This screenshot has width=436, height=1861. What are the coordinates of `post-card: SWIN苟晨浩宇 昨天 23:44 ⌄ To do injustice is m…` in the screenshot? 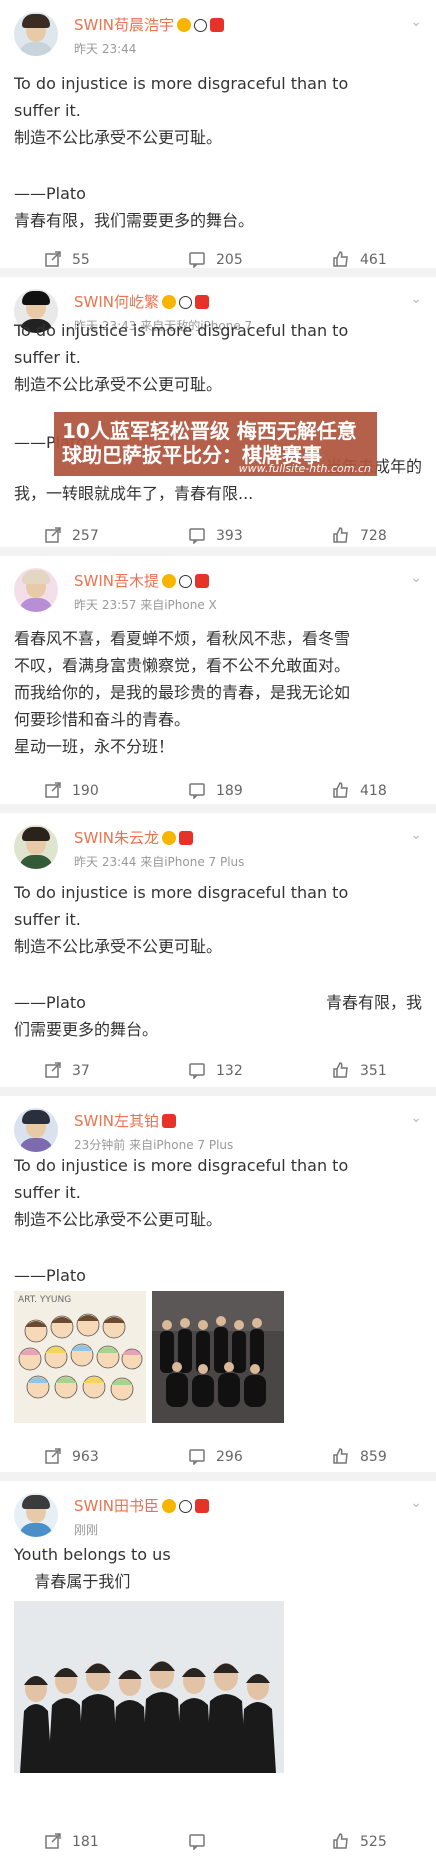 It's located at (218, 134).